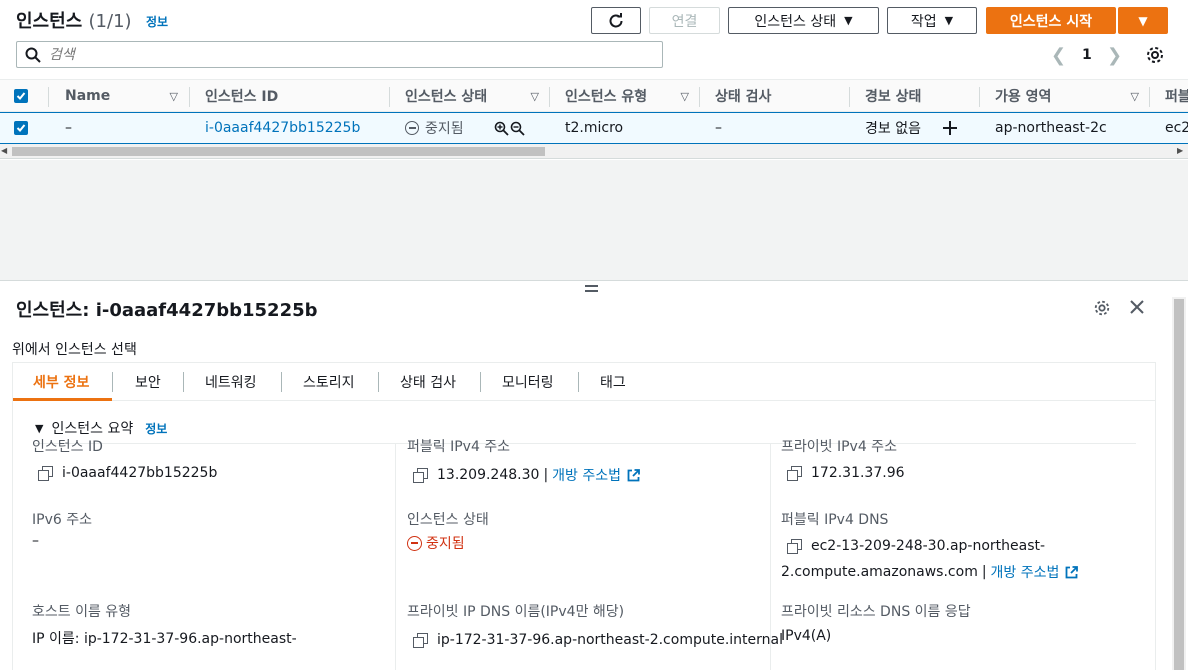  I want to click on private-ipv4-text: 172.31.37.96, so click(858, 473).